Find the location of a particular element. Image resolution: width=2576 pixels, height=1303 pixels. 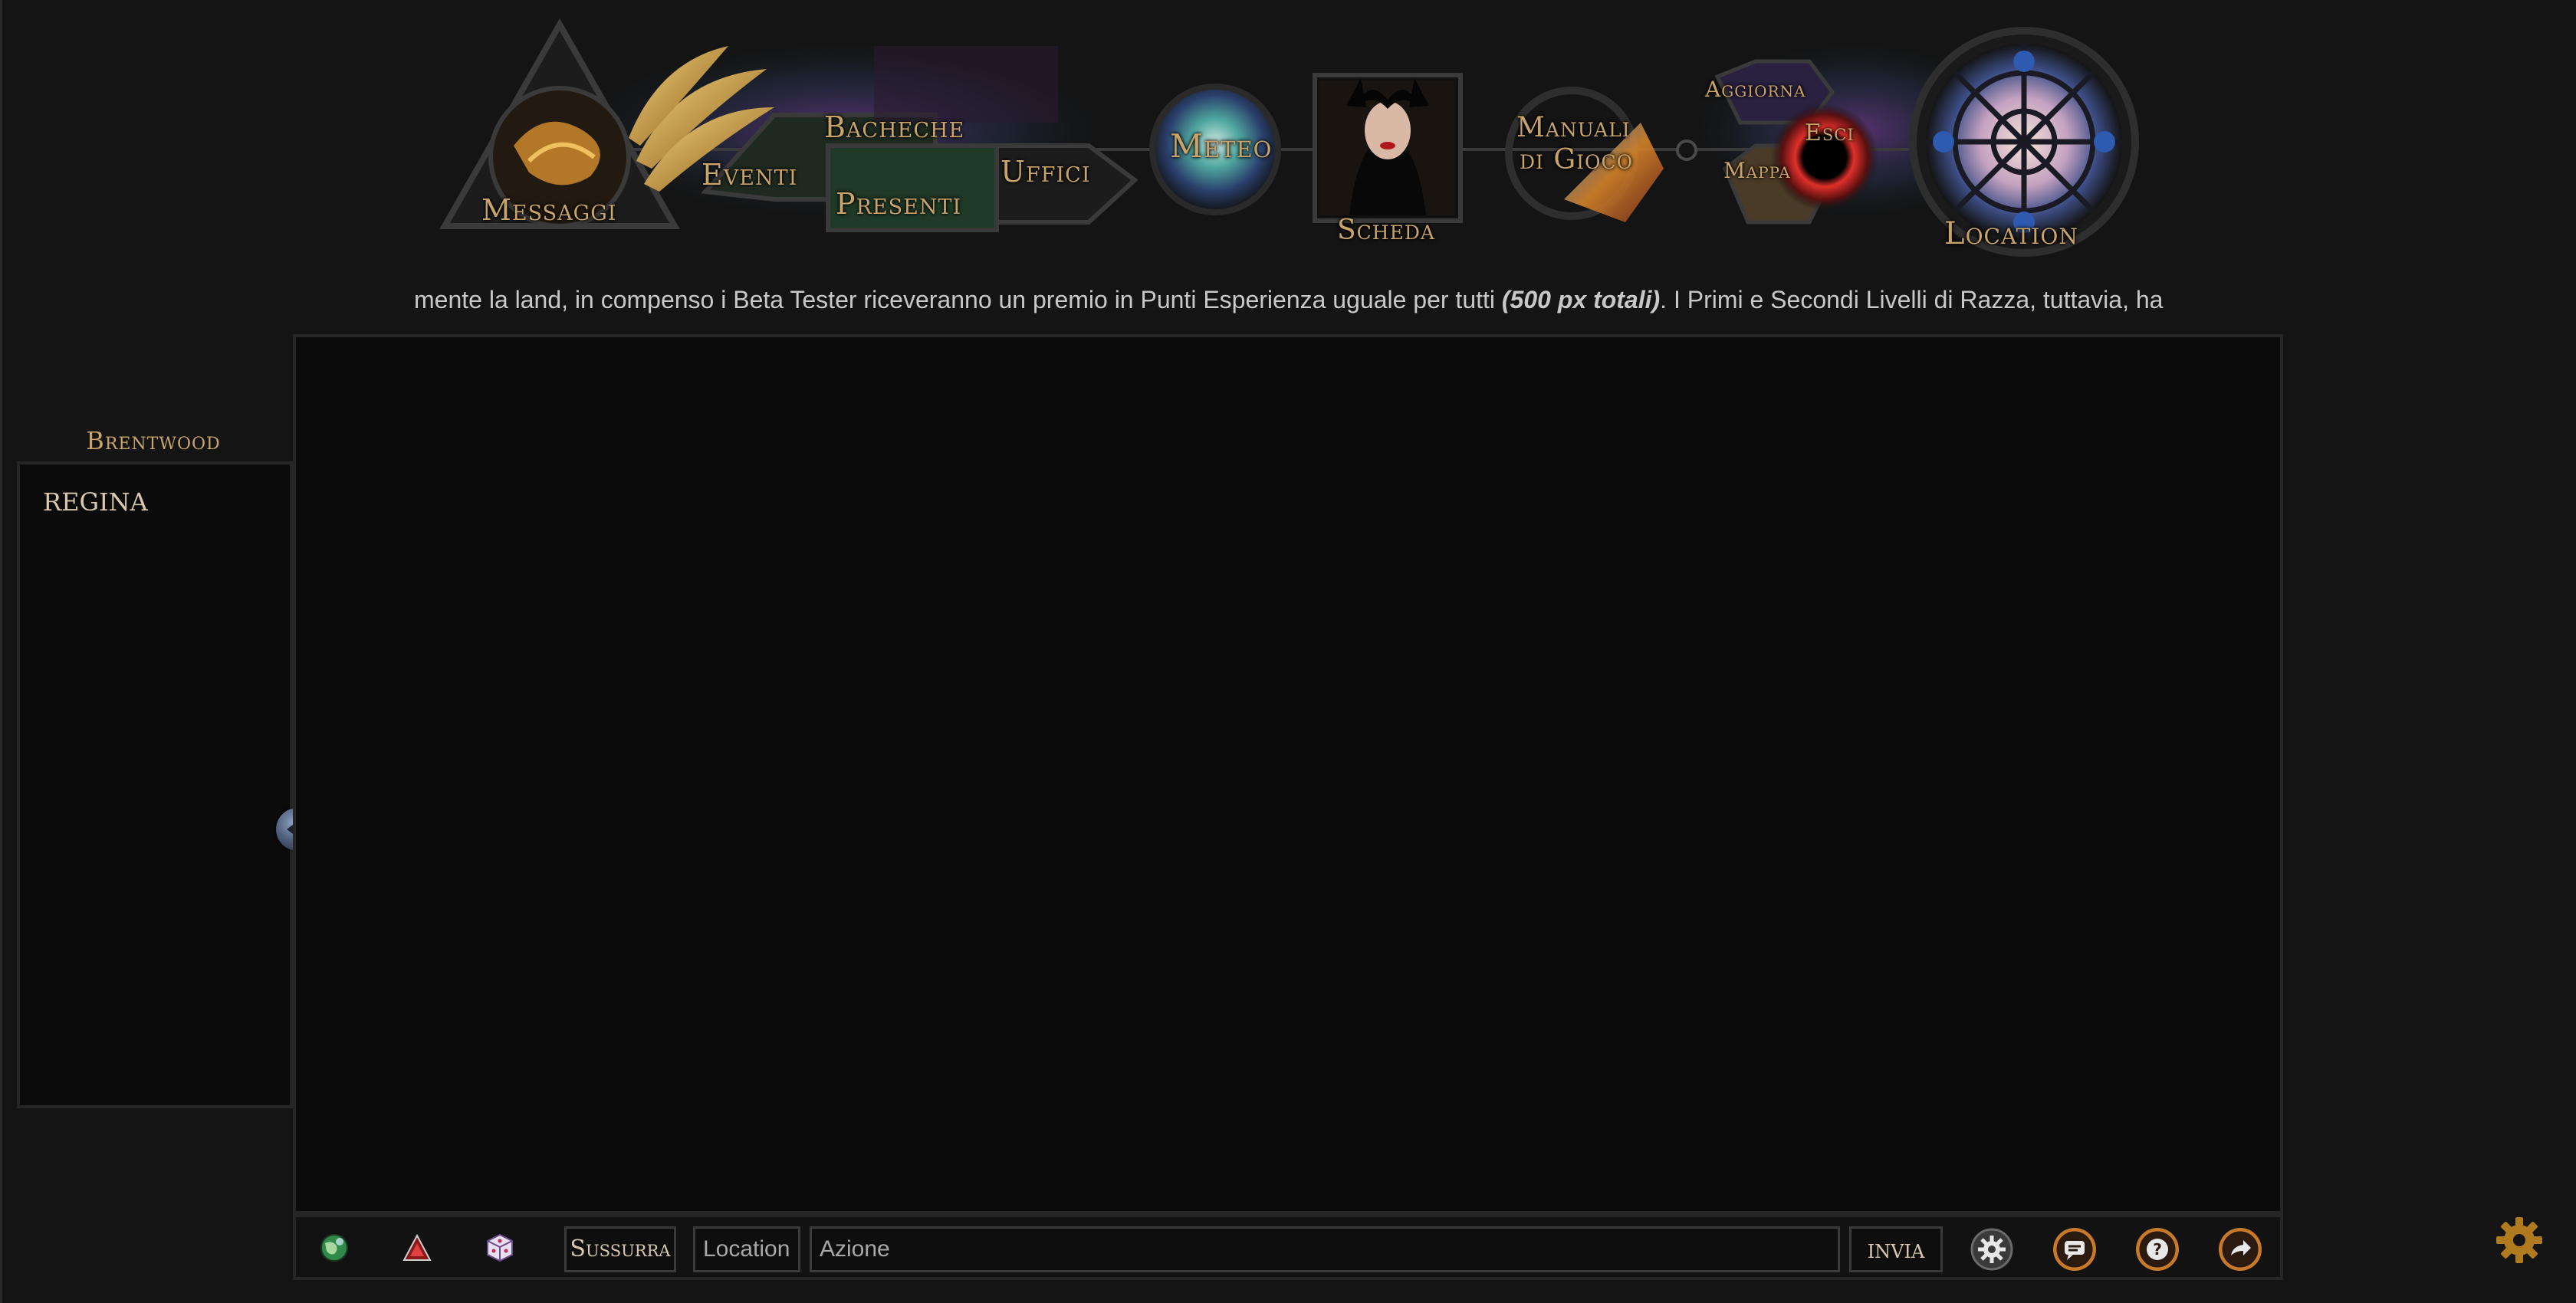

ticker-text-bold: (500 px totali) is located at coordinates (1581, 299).